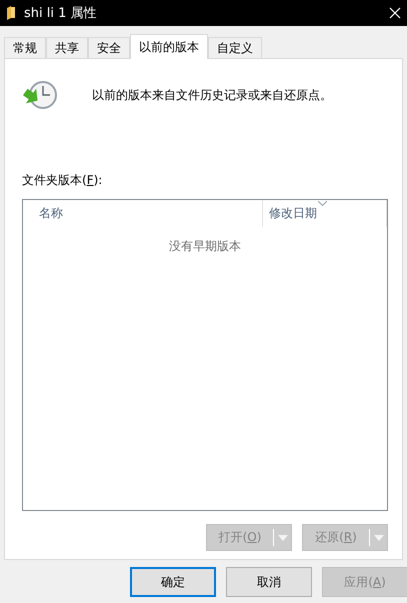  What do you see at coordinates (205, 246) in the screenshot?
I see `empty-list-text: 没有早期版本` at bounding box center [205, 246].